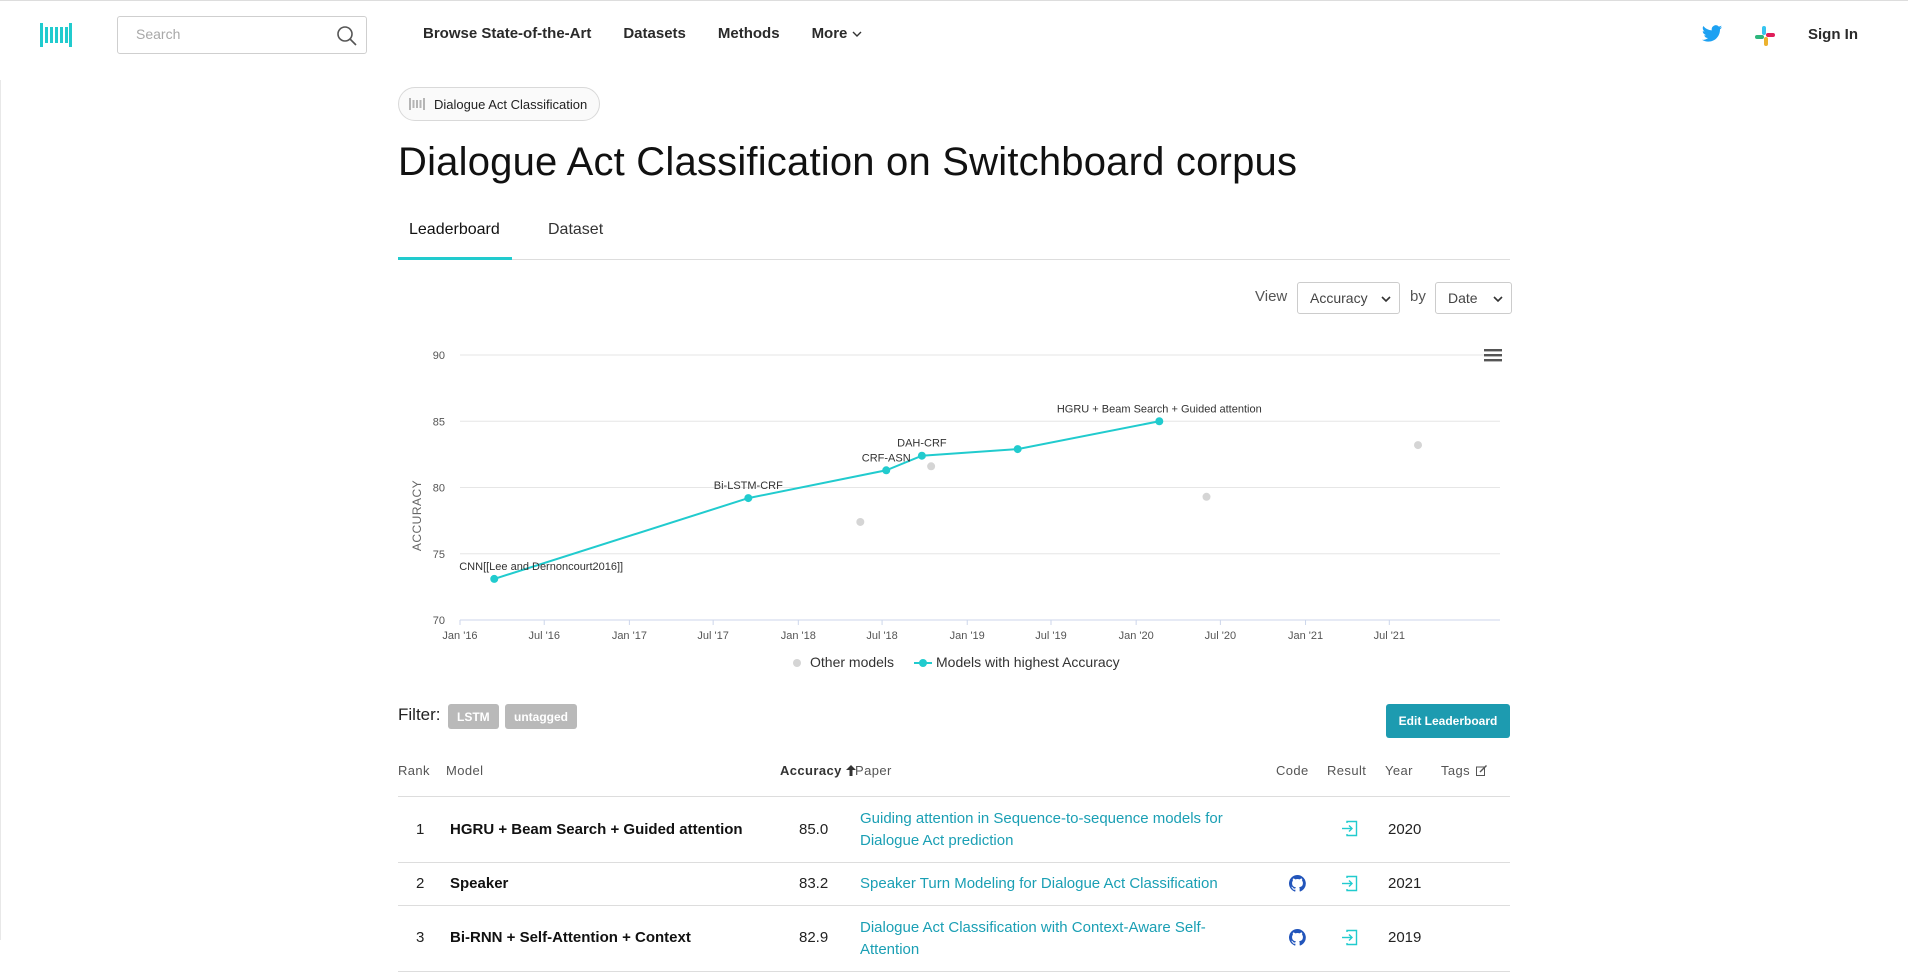  I want to click on year-cell: 2021, so click(1405, 883).